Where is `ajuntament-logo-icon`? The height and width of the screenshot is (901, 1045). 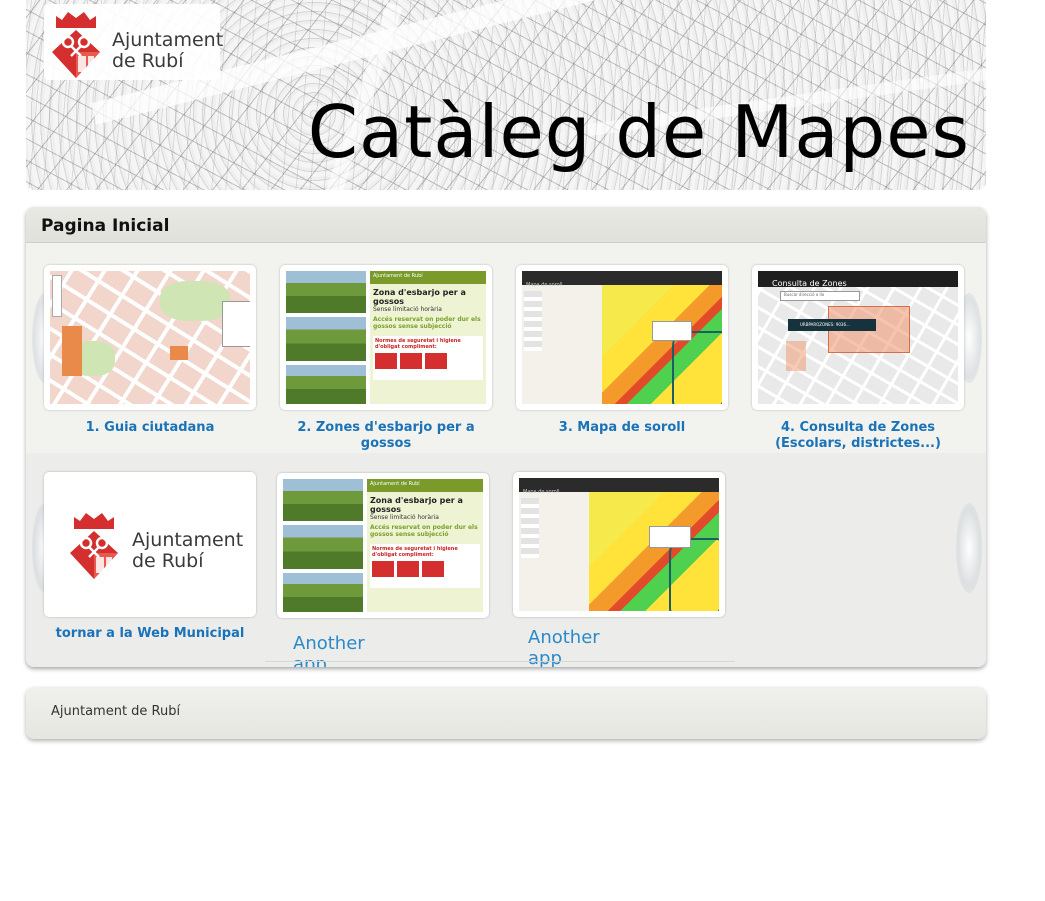
ajuntament-logo-icon is located at coordinates (94, 546).